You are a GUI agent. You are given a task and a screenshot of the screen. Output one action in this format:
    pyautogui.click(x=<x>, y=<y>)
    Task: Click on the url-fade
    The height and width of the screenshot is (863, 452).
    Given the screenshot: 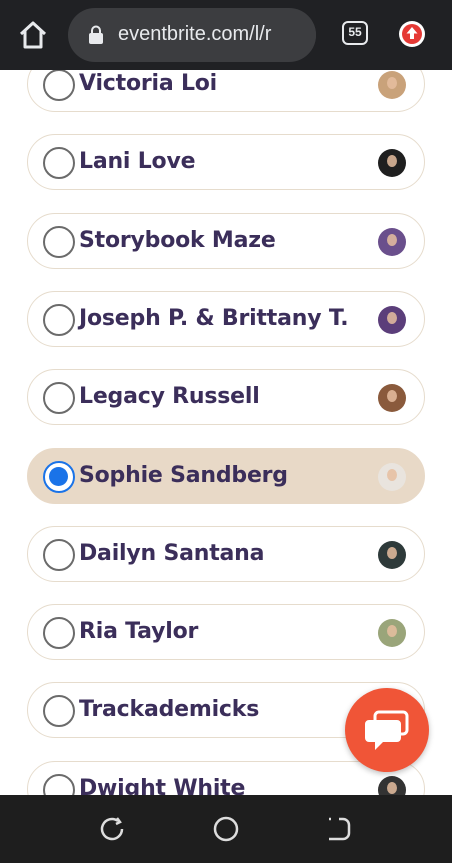 What is the action you would take?
    pyautogui.click(x=303, y=35)
    